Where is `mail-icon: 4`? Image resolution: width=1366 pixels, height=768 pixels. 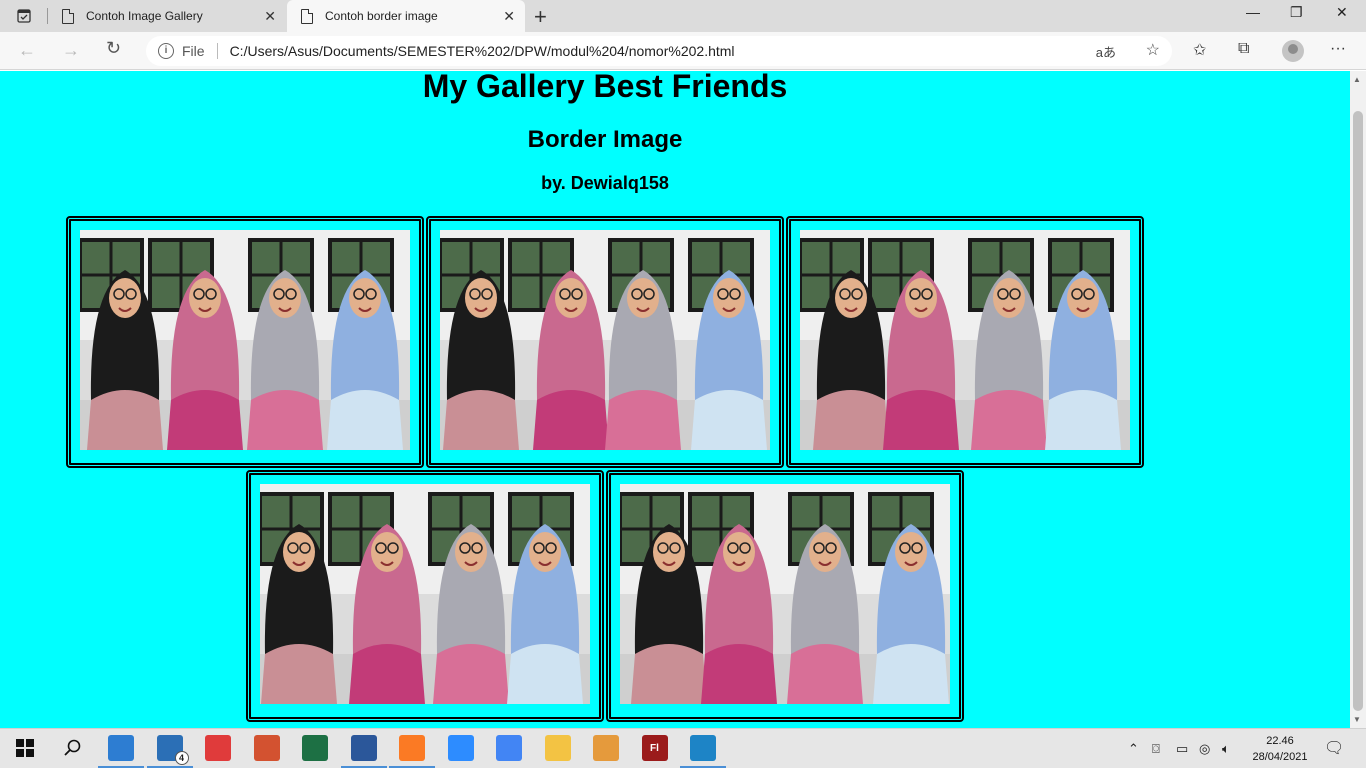
mail-icon: 4 is located at coordinates (172, 750).